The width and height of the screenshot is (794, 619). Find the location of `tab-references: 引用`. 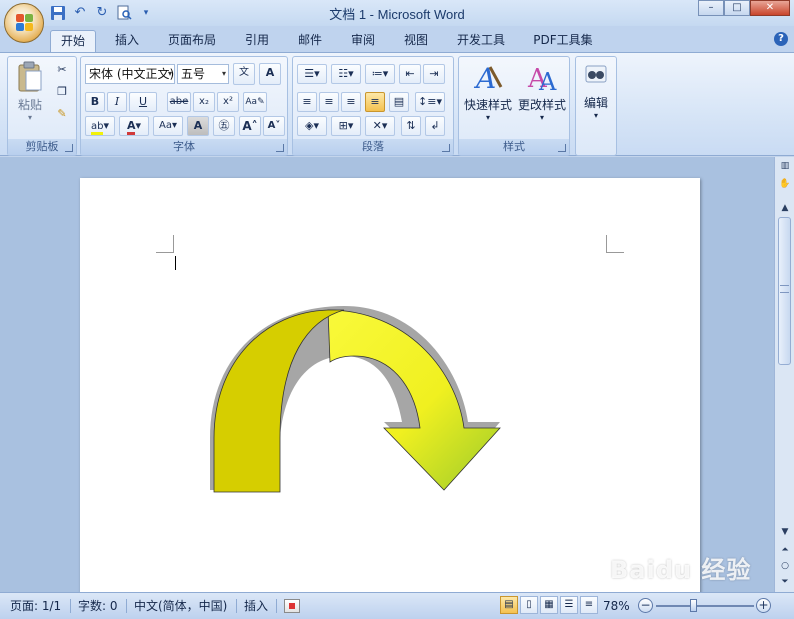

tab-references: 引用 is located at coordinates (257, 41).